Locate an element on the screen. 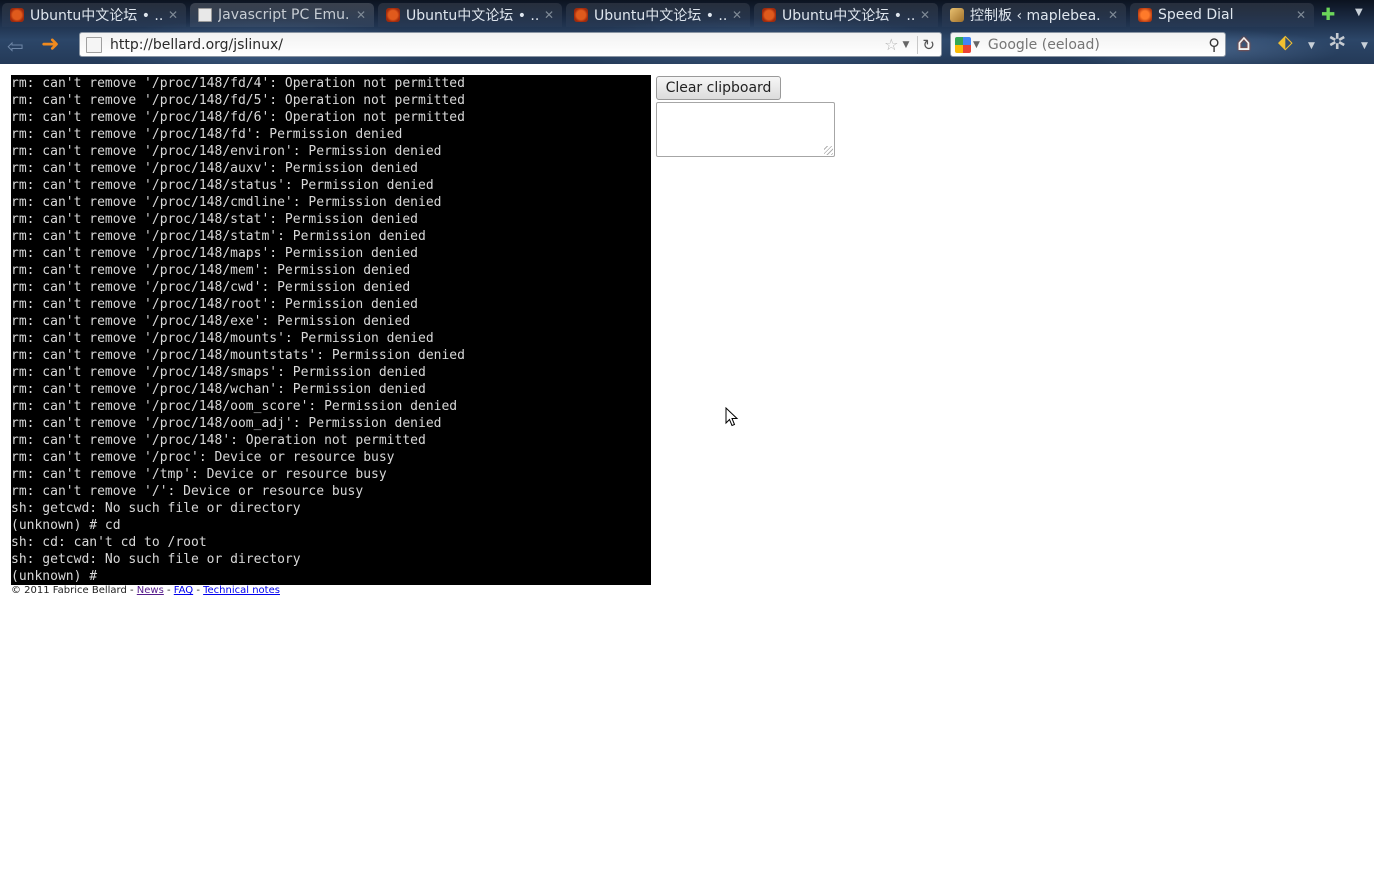  tab-ubuntu-forum-3: Ubuntu中文论坛 • ... ✕ is located at coordinates (658, 15).